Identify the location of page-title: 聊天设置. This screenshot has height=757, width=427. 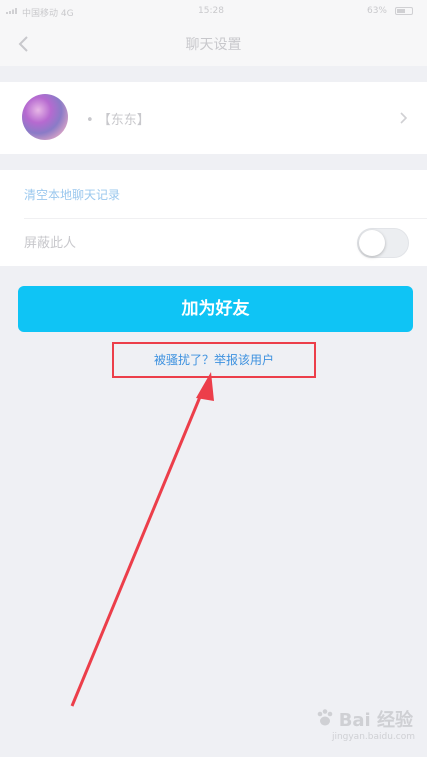
(213, 45).